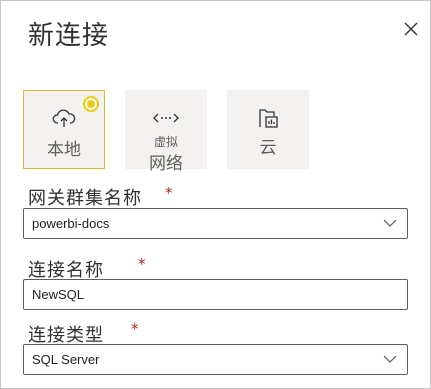  Describe the element at coordinates (215, 294) in the screenshot. I see `connection-name-input: NewSQL` at that location.